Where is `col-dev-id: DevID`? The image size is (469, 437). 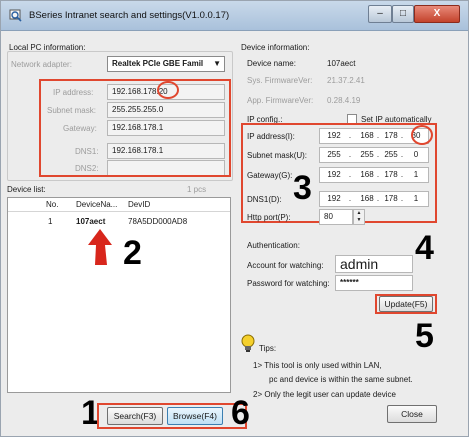 col-dev-id: DevID is located at coordinates (139, 205).